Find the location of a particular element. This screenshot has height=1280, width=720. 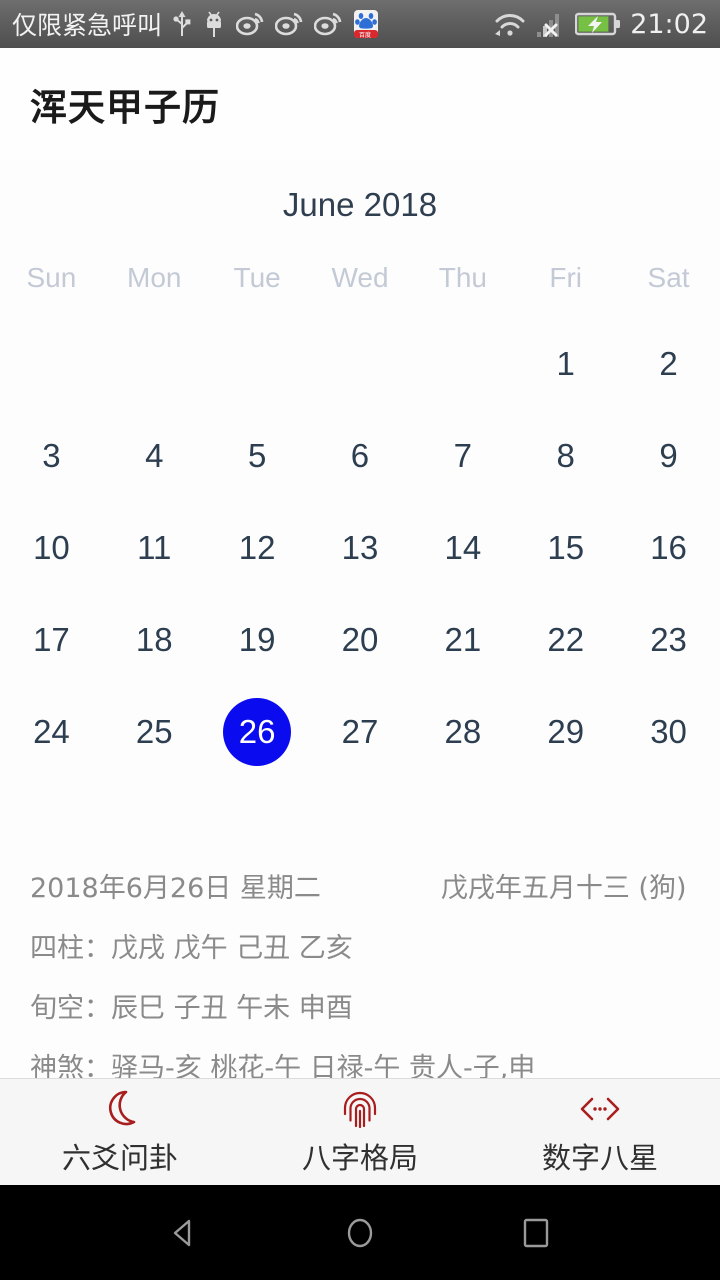

calendar-day-label: 9 is located at coordinates (668, 455).